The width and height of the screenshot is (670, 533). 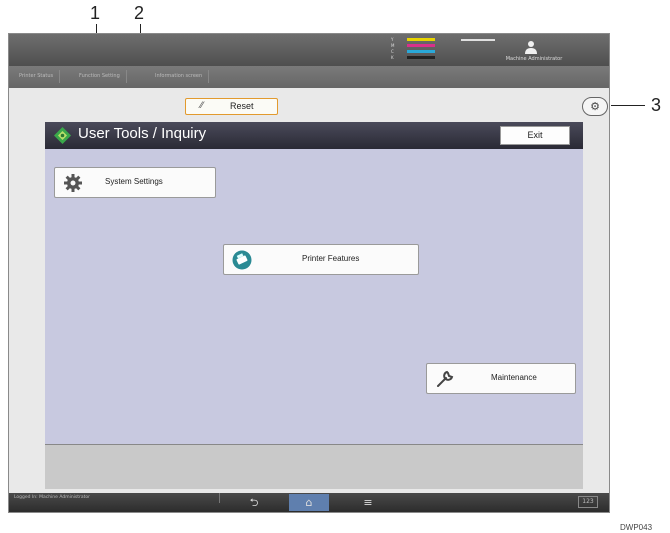 I want to click on toner-letter-m: M, so click(x=393, y=45).